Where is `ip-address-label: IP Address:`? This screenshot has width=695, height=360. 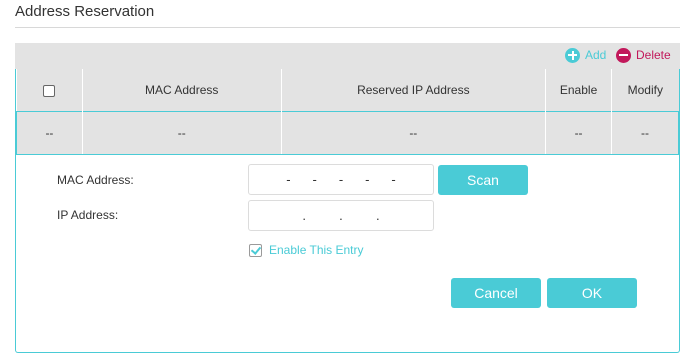
ip-address-label: IP Address: is located at coordinates (88, 215).